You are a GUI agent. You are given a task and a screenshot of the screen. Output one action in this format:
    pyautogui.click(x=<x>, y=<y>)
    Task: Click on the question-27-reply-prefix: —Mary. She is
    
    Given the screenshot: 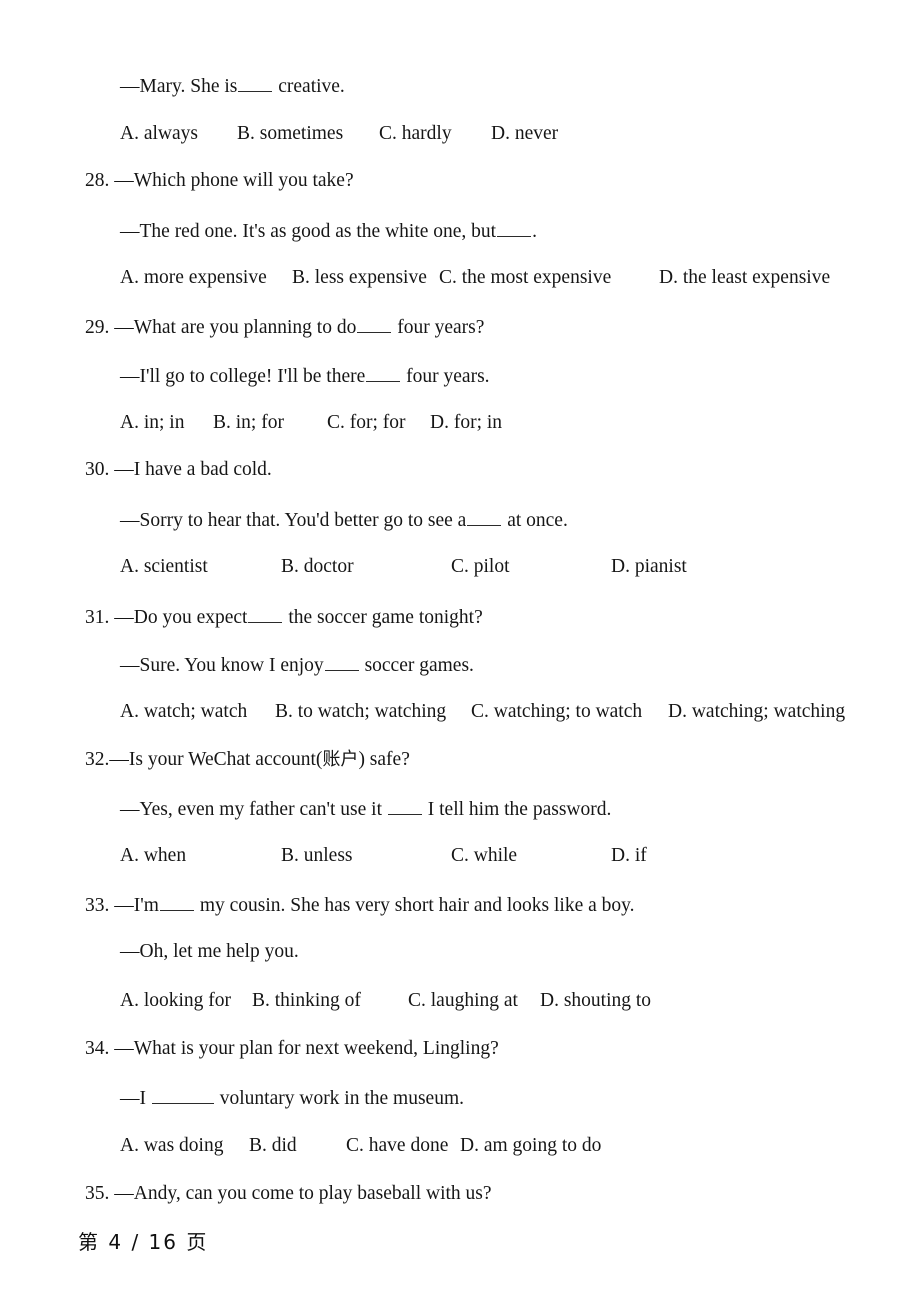 What is the action you would take?
    pyautogui.click(x=179, y=86)
    